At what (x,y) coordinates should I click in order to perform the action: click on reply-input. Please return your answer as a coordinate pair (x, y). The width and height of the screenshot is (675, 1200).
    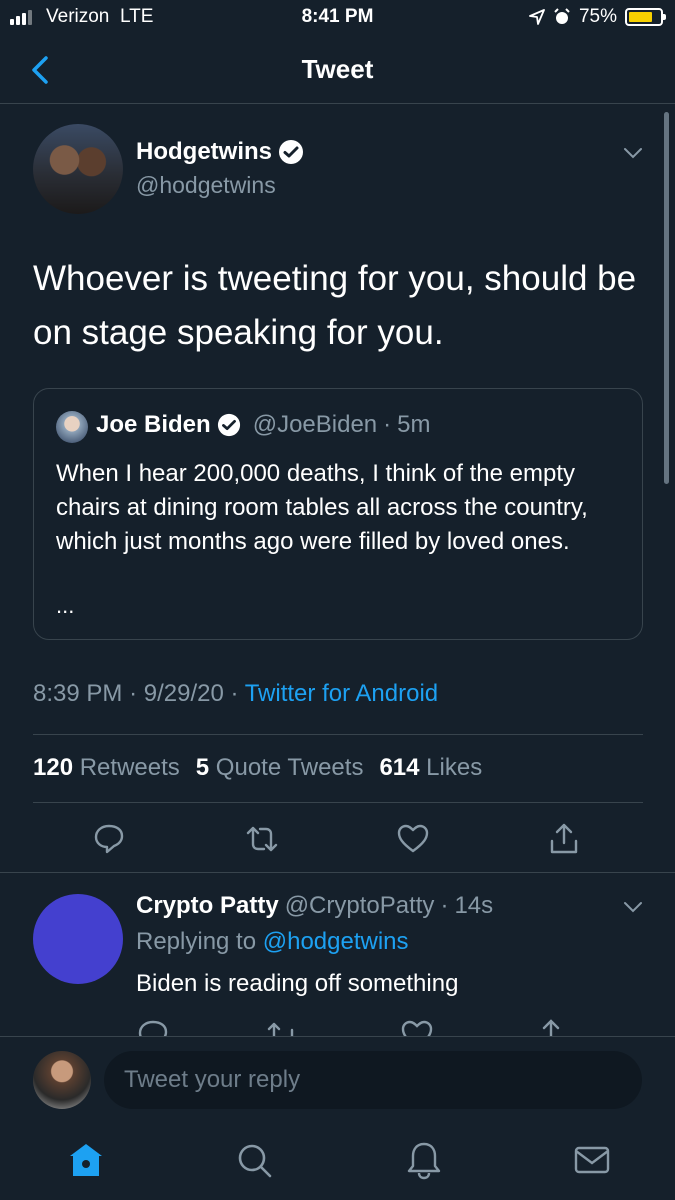
    Looking at the image, I should click on (374, 1080).